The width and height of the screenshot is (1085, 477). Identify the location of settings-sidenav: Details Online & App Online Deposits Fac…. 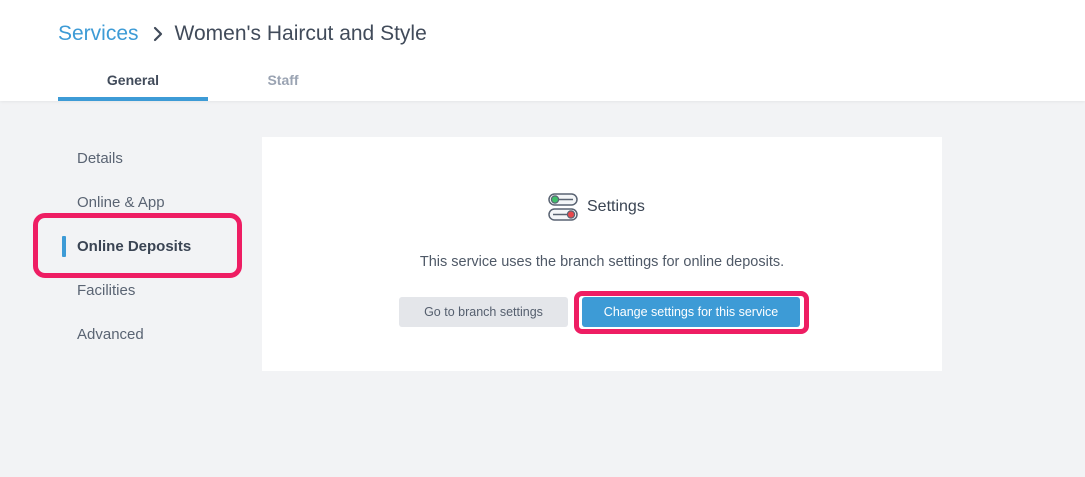
(150, 246).